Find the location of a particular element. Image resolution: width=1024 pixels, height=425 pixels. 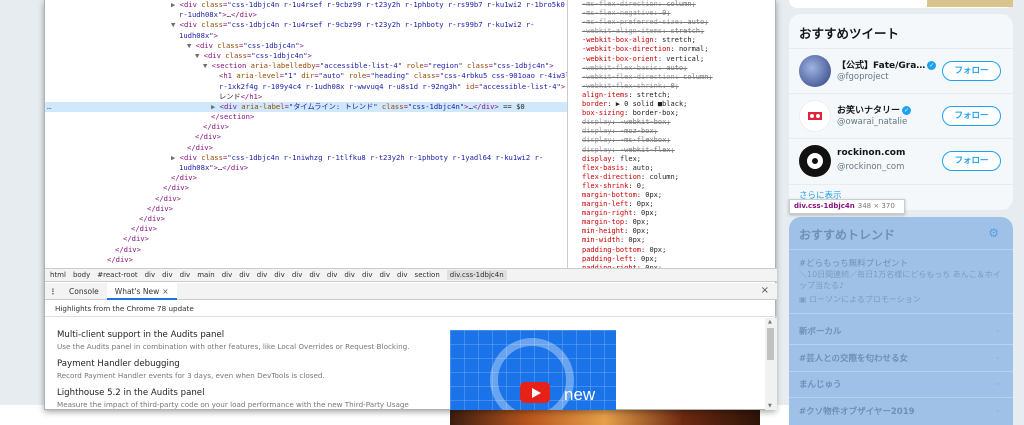

dom-node: 1udh08x"> is located at coordinates (306, 36).